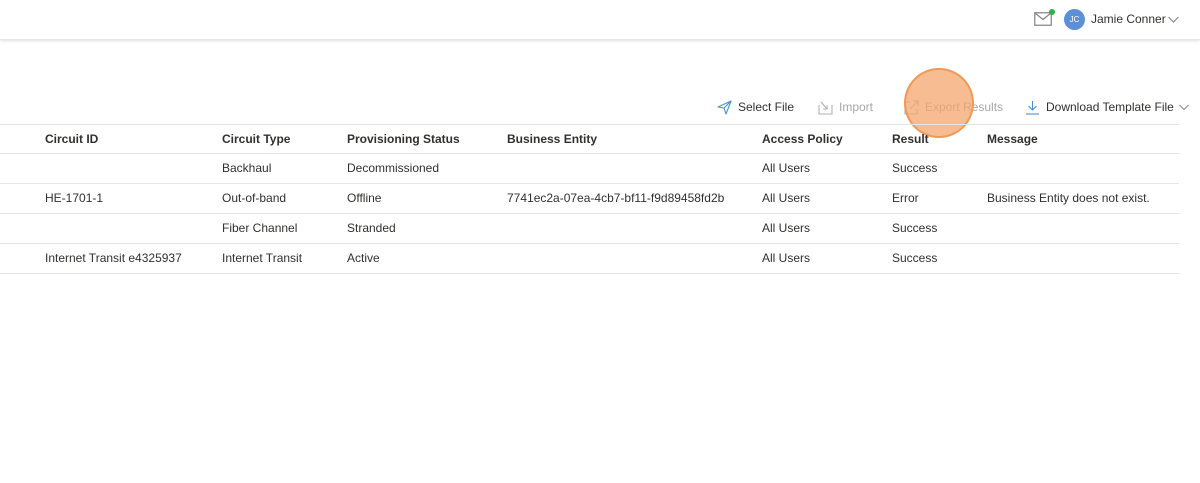 The height and width of the screenshot is (483, 1200). I want to click on cell-provisioning-status: Decommissioned, so click(393, 168).